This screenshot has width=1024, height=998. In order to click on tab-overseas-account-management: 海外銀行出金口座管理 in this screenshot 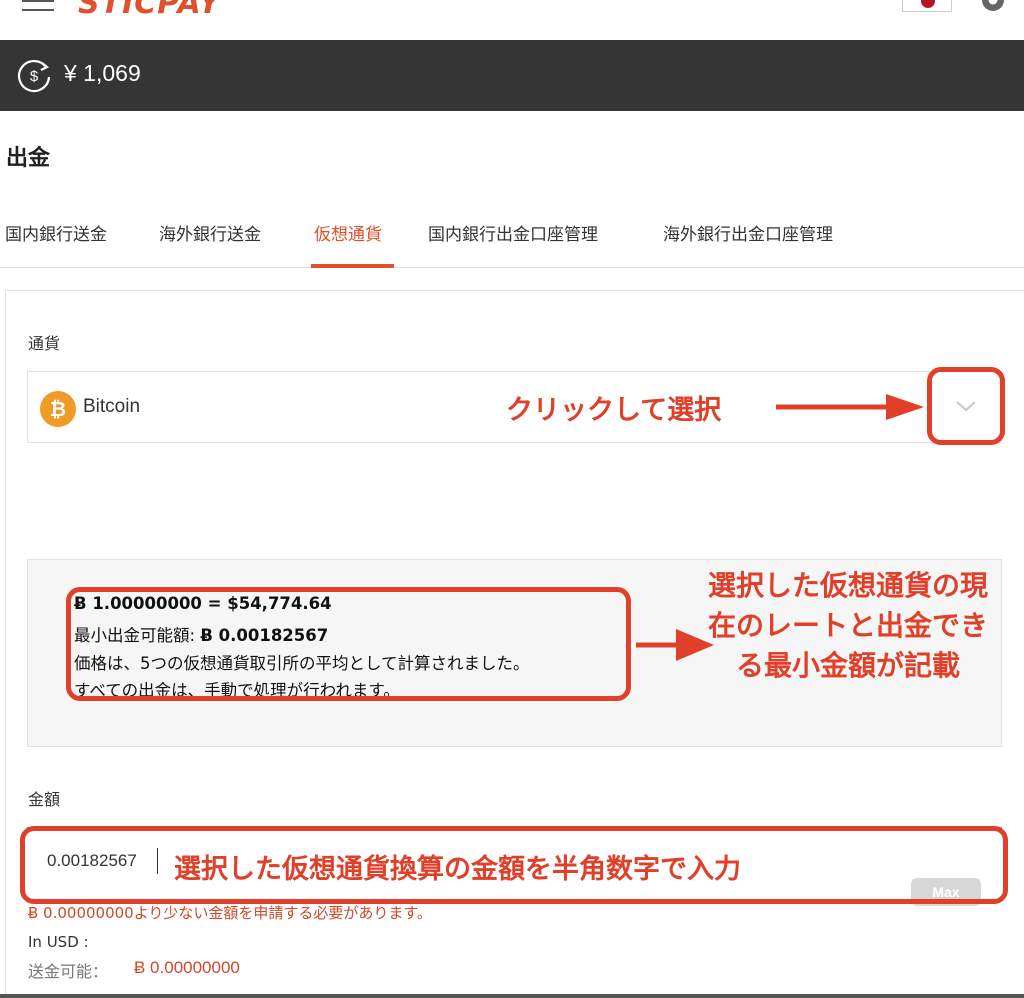, I will do `click(748, 232)`.